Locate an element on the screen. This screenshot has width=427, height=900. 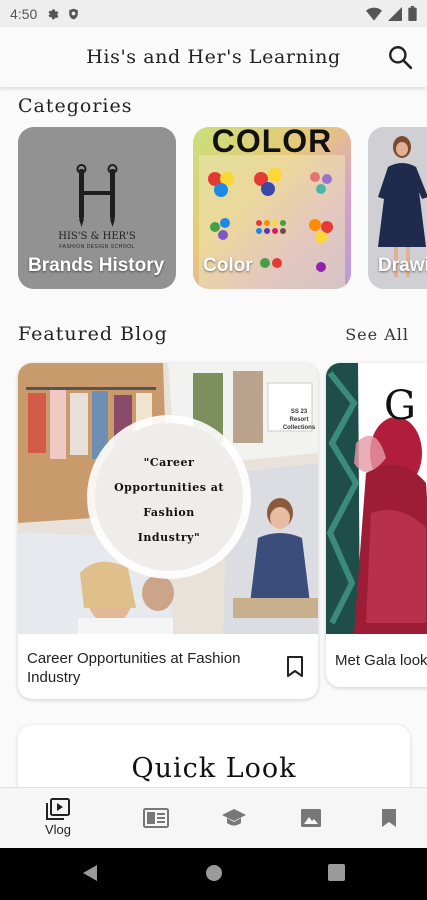
bottom-navigation: Vlog is located at coordinates (213, 817).